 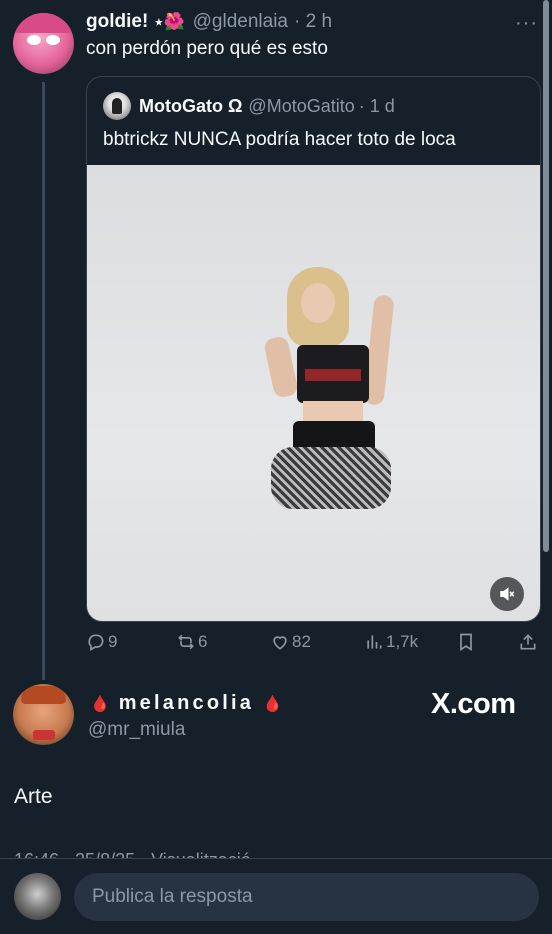 What do you see at coordinates (281, 367) in the screenshot?
I see `subject-arm` at bounding box center [281, 367].